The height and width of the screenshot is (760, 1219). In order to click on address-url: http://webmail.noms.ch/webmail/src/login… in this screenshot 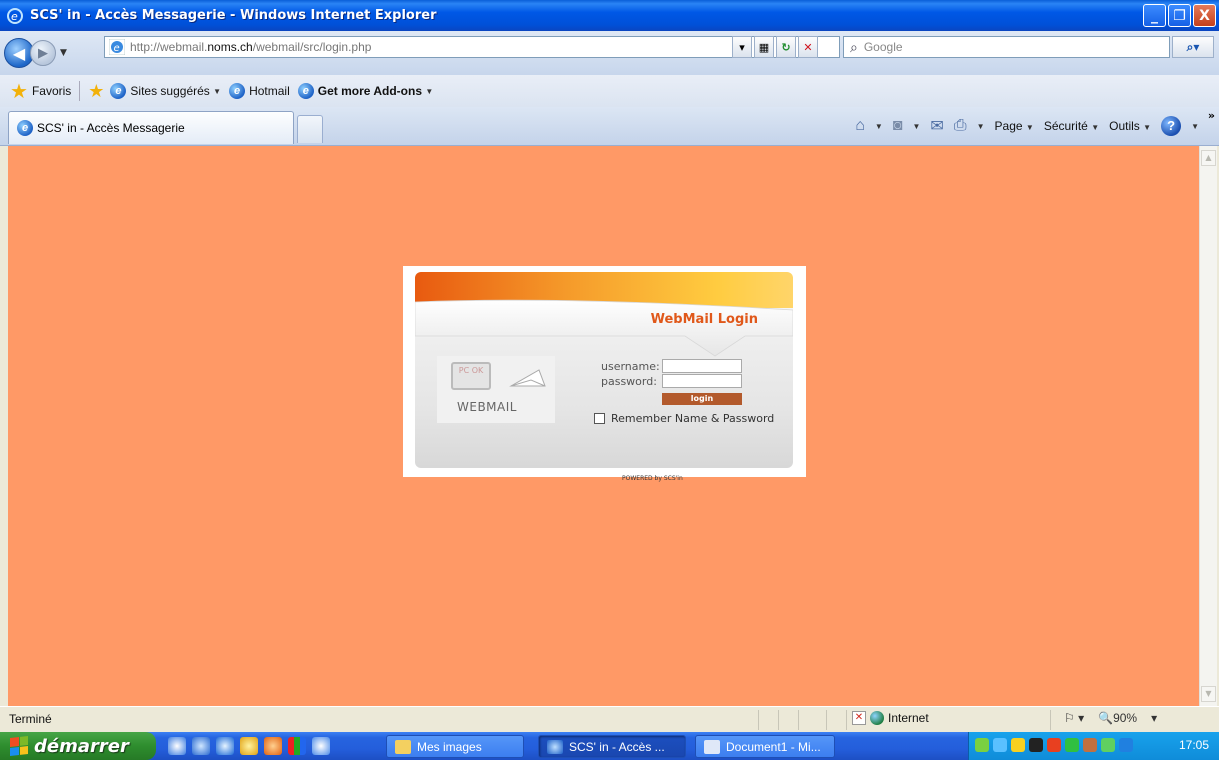, I will do `click(251, 47)`.